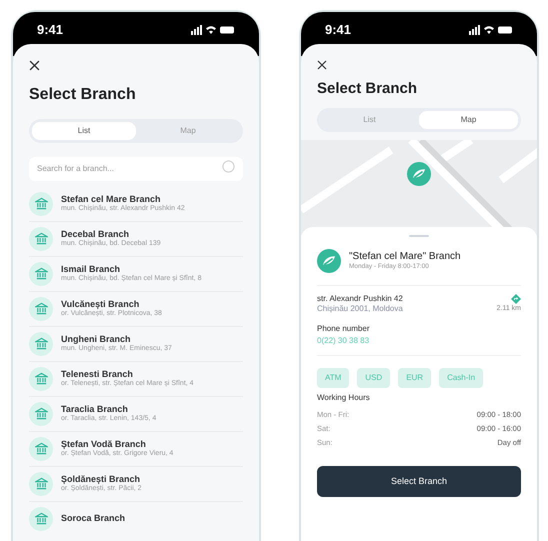 This screenshot has height=541, width=548. I want to click on branch-name: Vulcănești Branch, so click(100, 304).